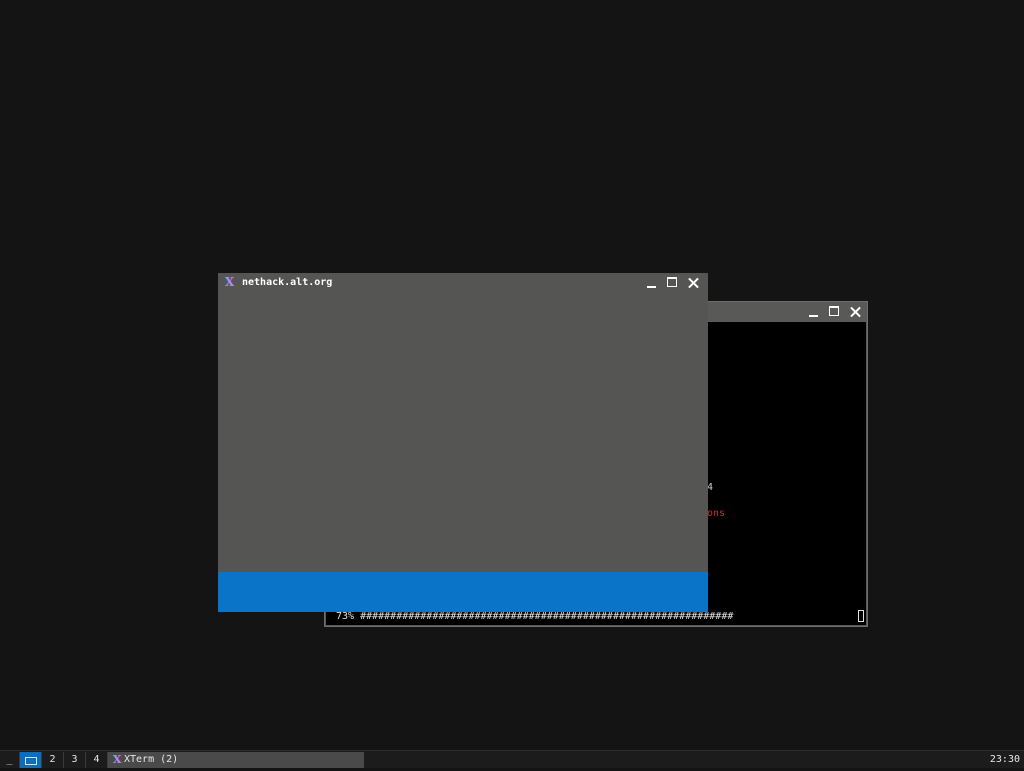 The height and width of the screenshot is (771, 1024). Describe the element at coordinates (463, 283) in the screenshot. I see `nethack-titlebar: X nethack.alt.org` at that location.